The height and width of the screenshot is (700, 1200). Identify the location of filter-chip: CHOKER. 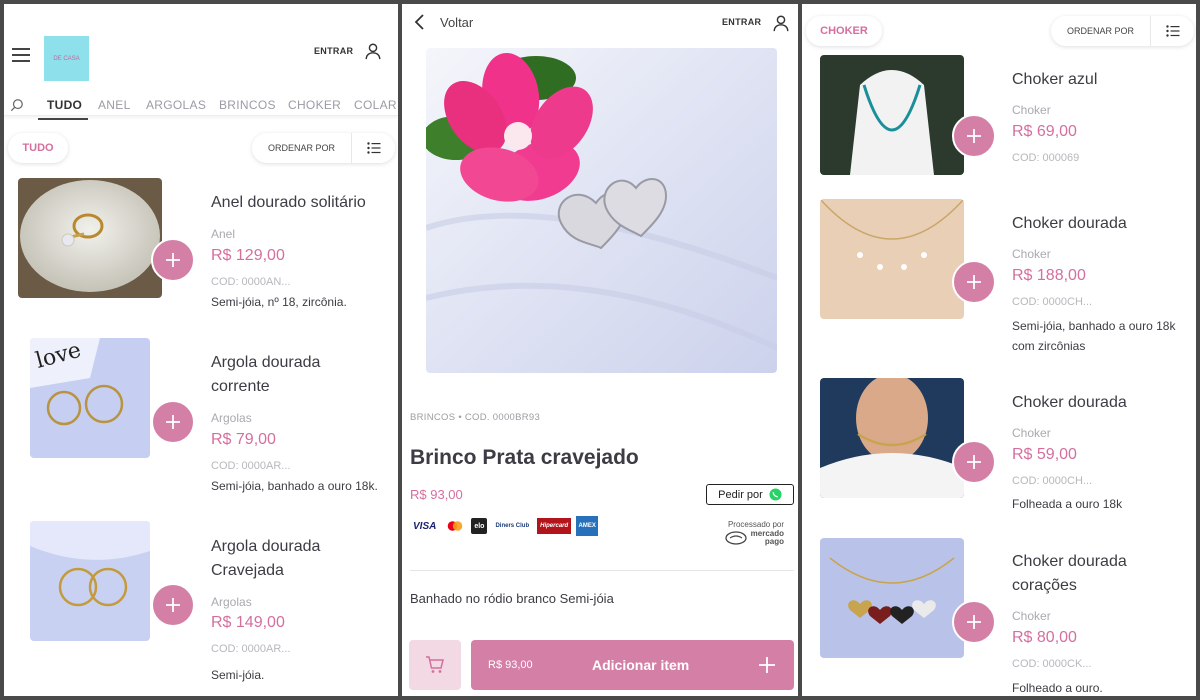
(844, 31).